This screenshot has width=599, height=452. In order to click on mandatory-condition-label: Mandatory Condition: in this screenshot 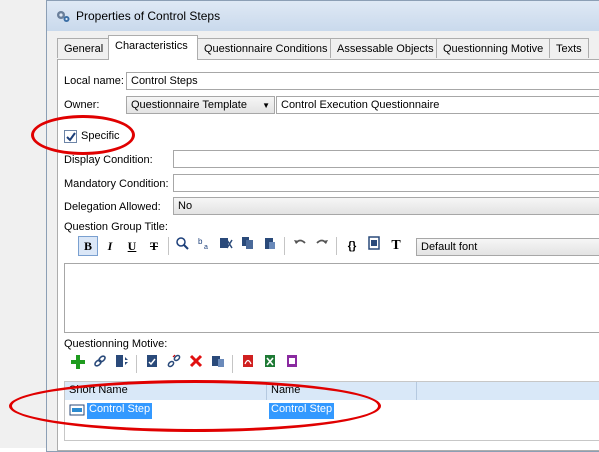, I will do `click(116, 184)`.